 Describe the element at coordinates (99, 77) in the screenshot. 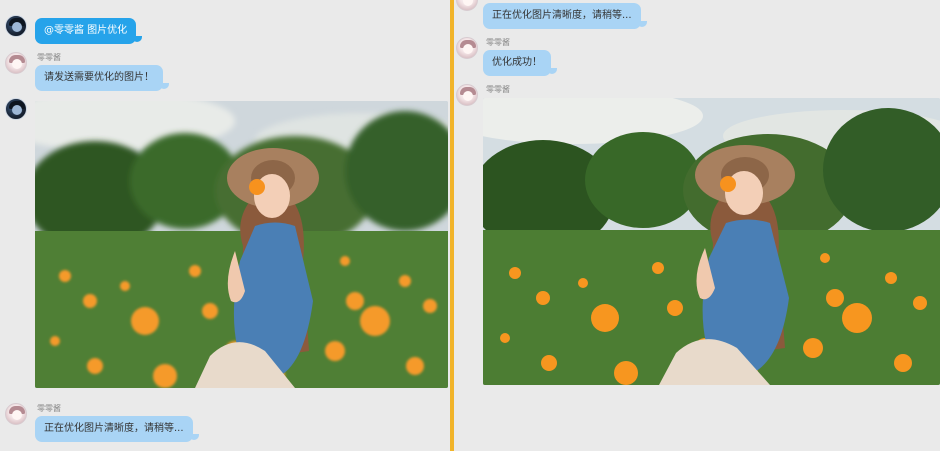

I see `bot-reply-text: 请发送需要优化的图片！` at that location.